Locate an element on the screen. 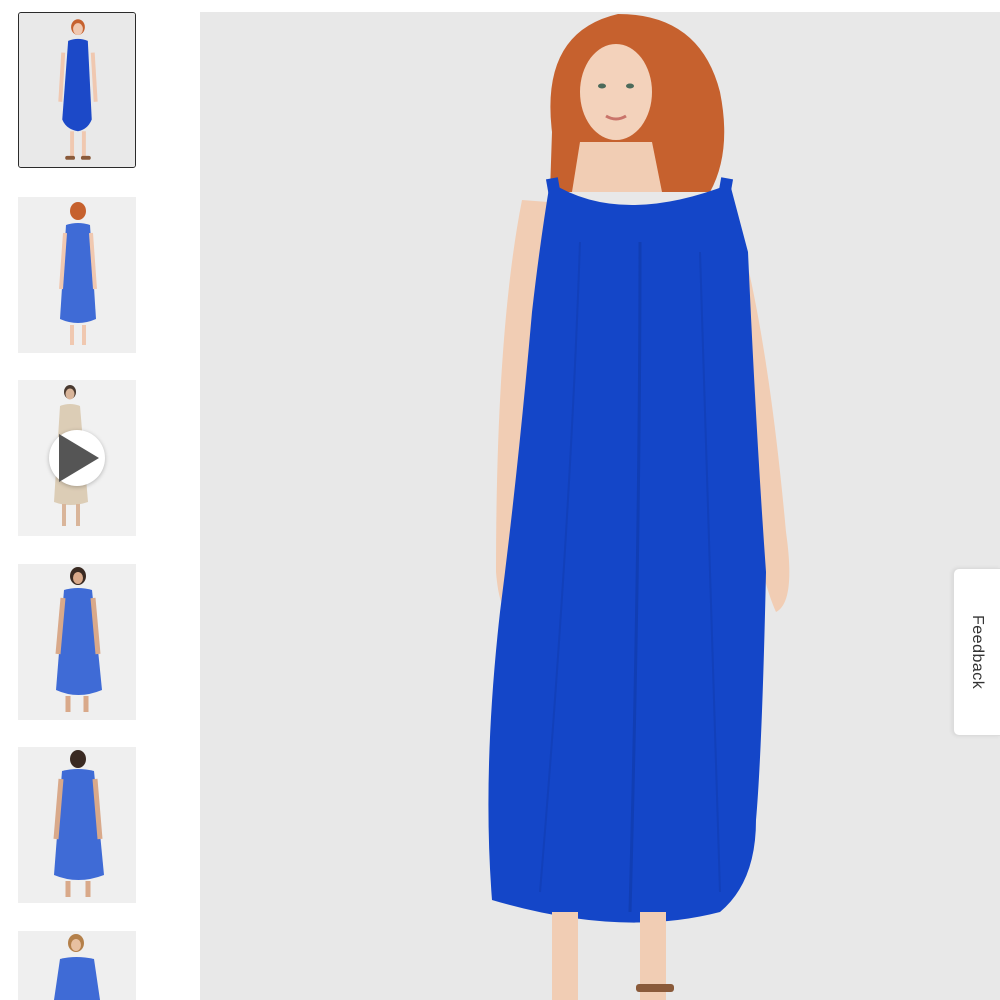  thumbnail-front is located at coordinates (77, 90).